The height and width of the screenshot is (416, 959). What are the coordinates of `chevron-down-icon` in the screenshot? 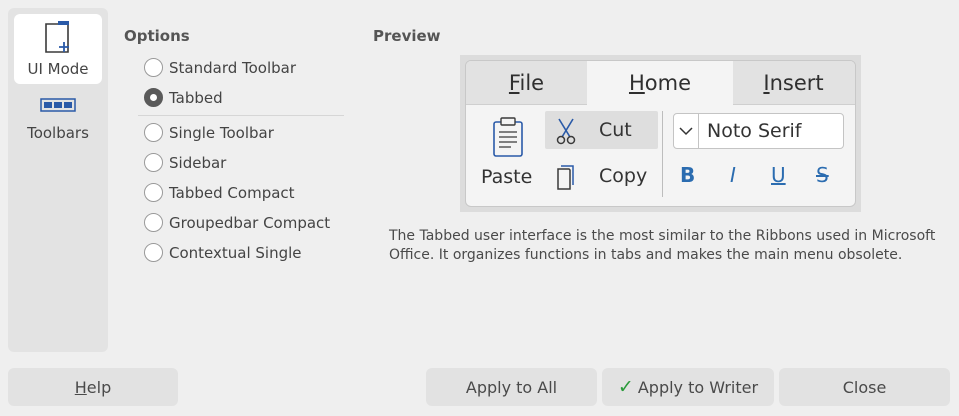 It's located at (686, 131).